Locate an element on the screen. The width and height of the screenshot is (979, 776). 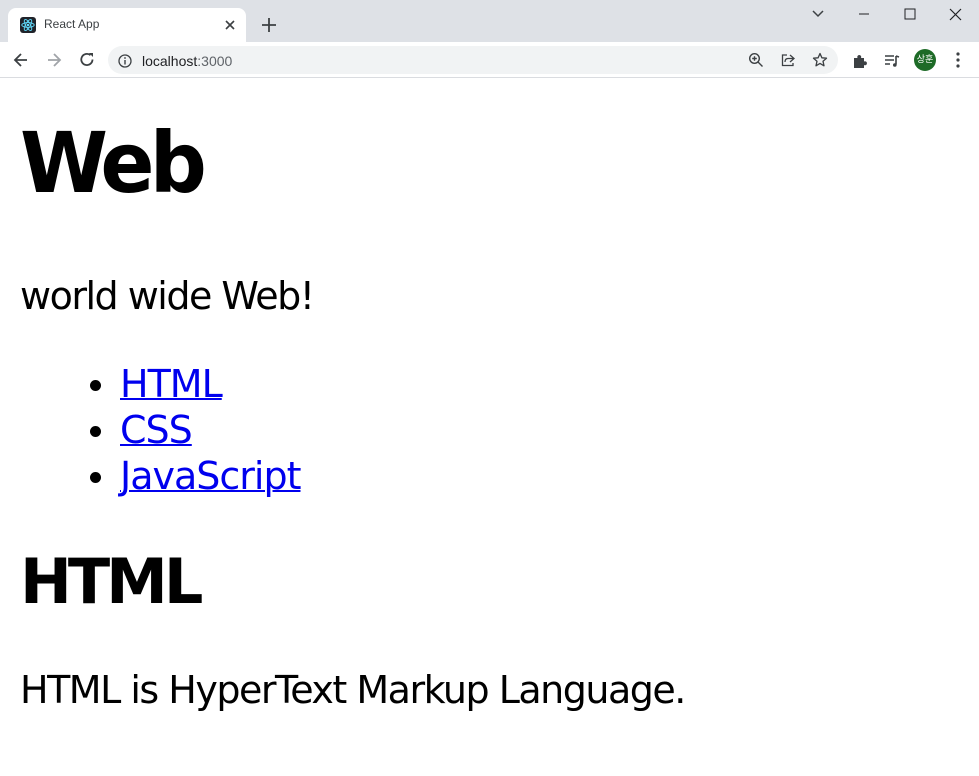
nav-link-html: HTML is located at coordinates (171, 384).